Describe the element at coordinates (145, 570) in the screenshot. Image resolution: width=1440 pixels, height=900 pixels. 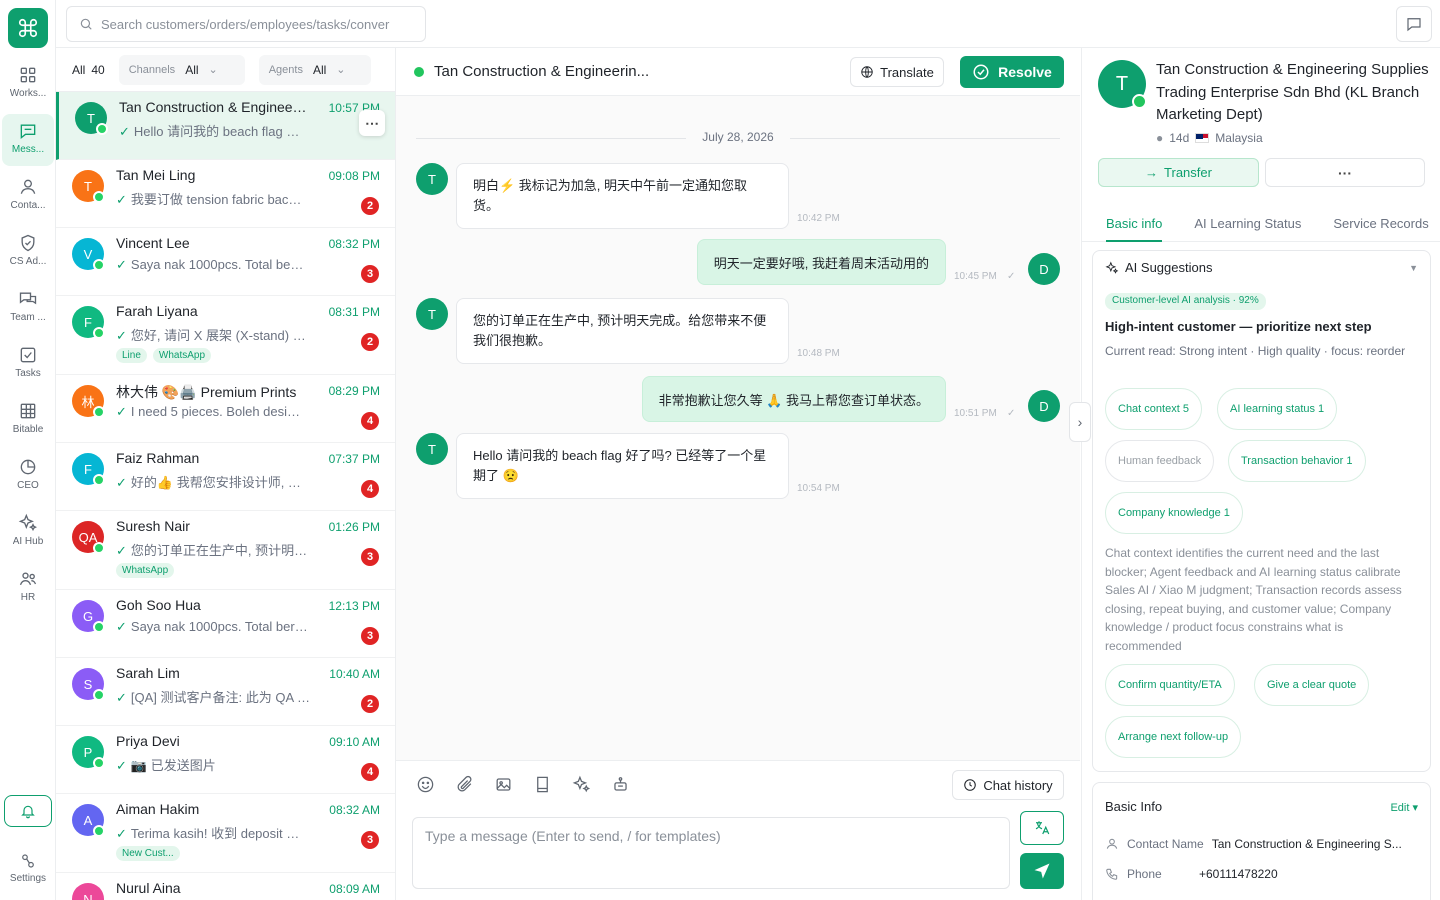
I see `conversation-tags: WhatsApp` at that location.